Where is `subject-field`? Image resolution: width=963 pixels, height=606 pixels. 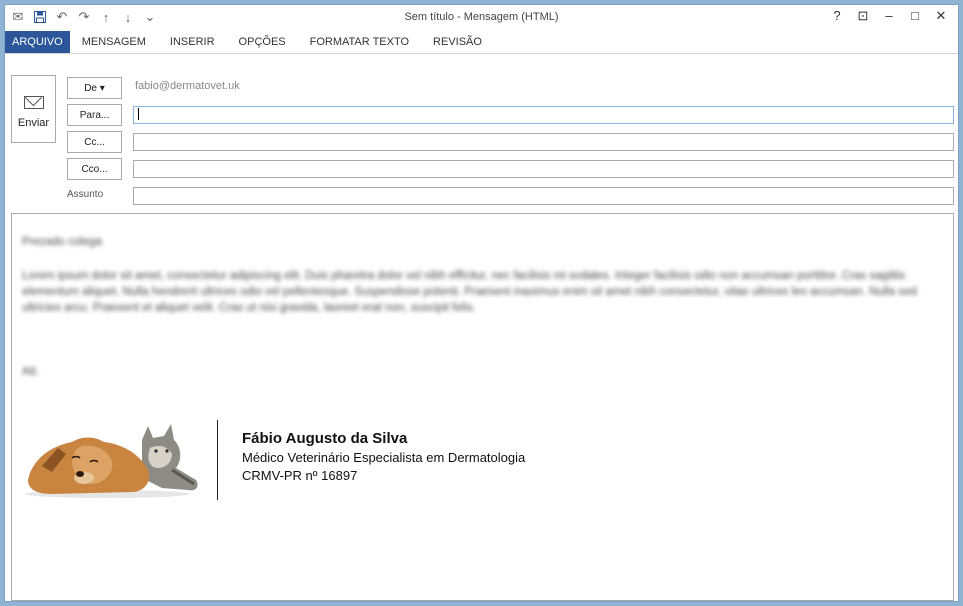 subject-field is located at coordinates (543, 196).